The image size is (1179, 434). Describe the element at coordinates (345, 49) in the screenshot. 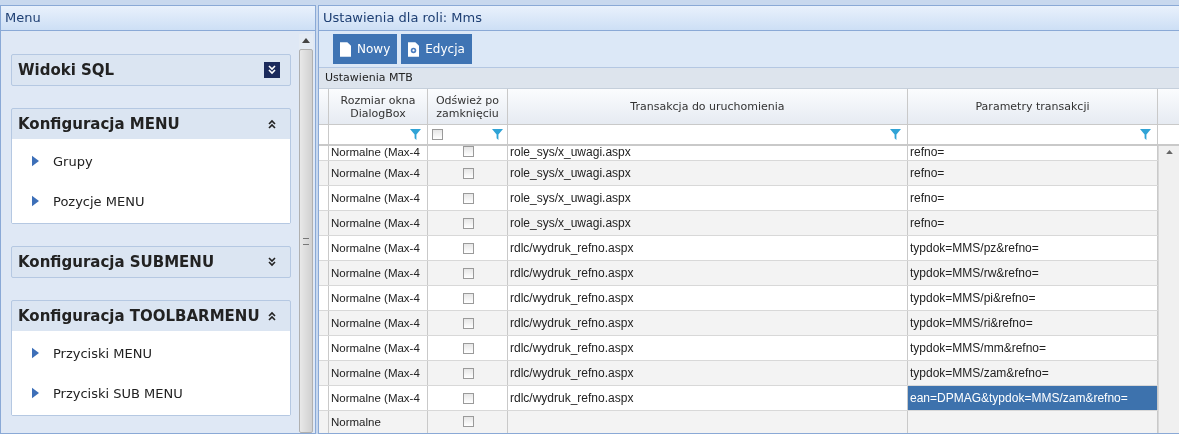

I see `document-icon` at that location.